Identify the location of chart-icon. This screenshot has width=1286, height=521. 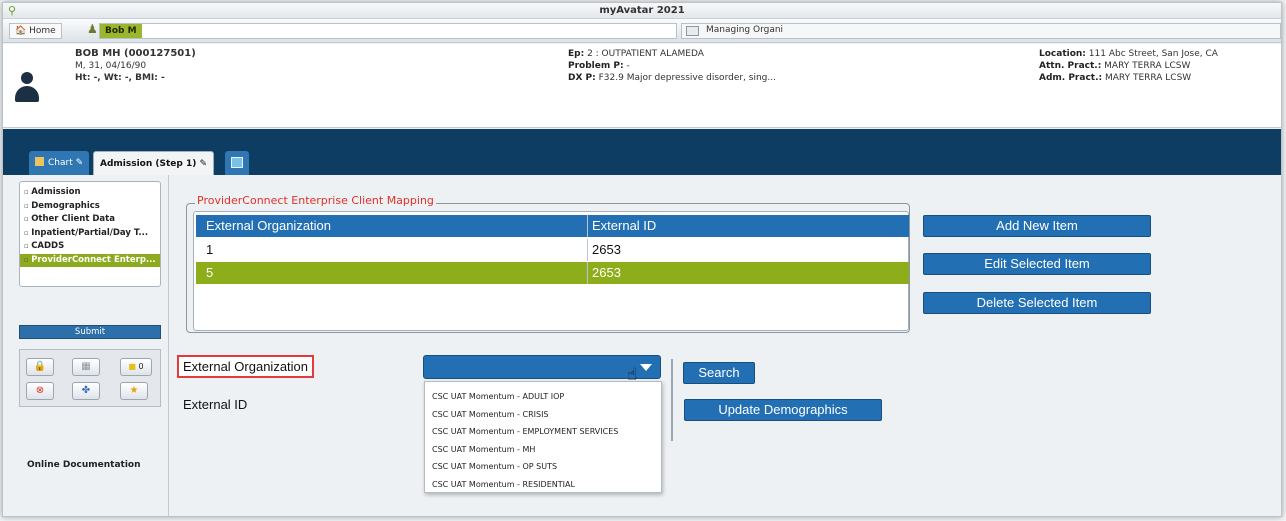
(39, 161).